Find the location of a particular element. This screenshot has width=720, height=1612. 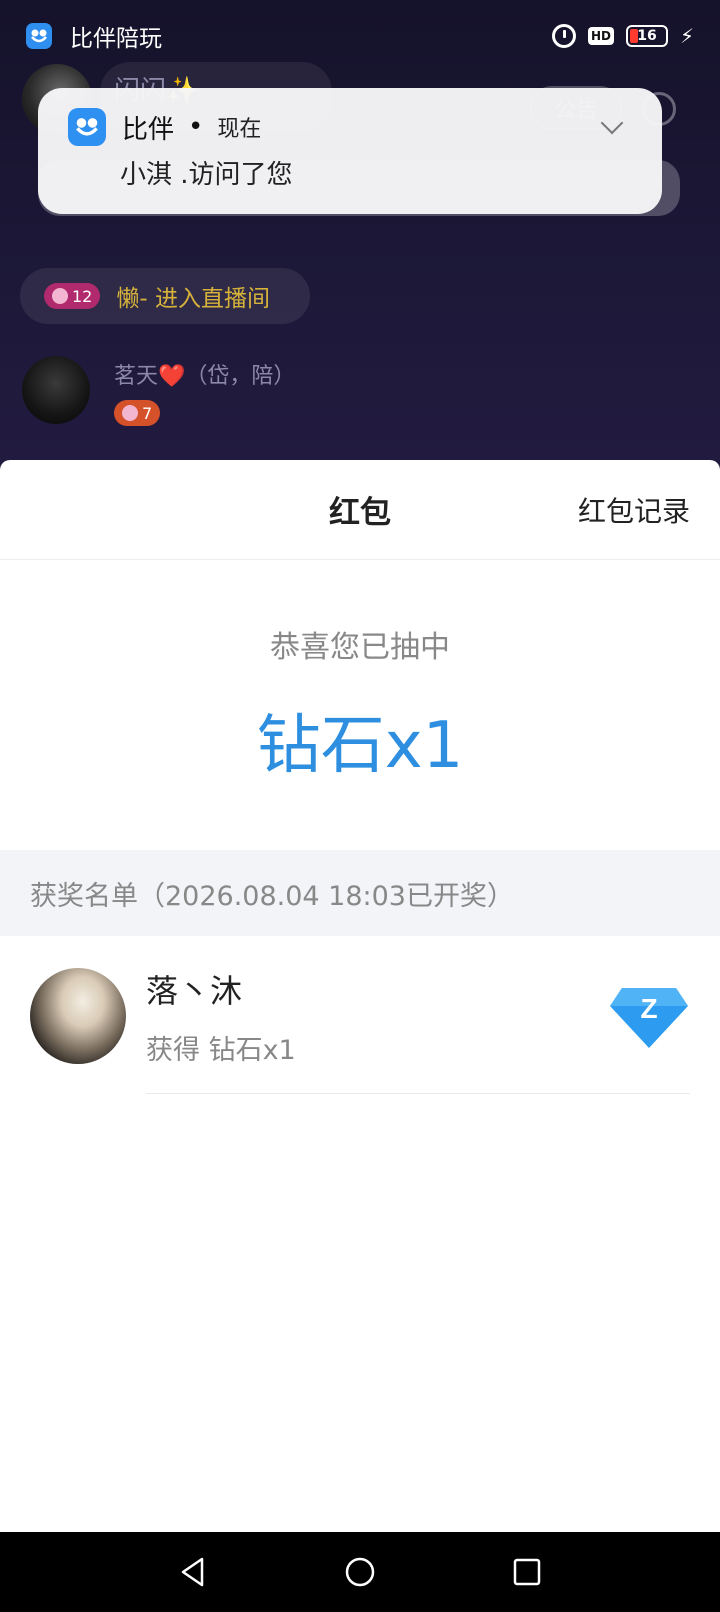

status-app-name: 比伴陪玩 is located at coordinates (116, 39).